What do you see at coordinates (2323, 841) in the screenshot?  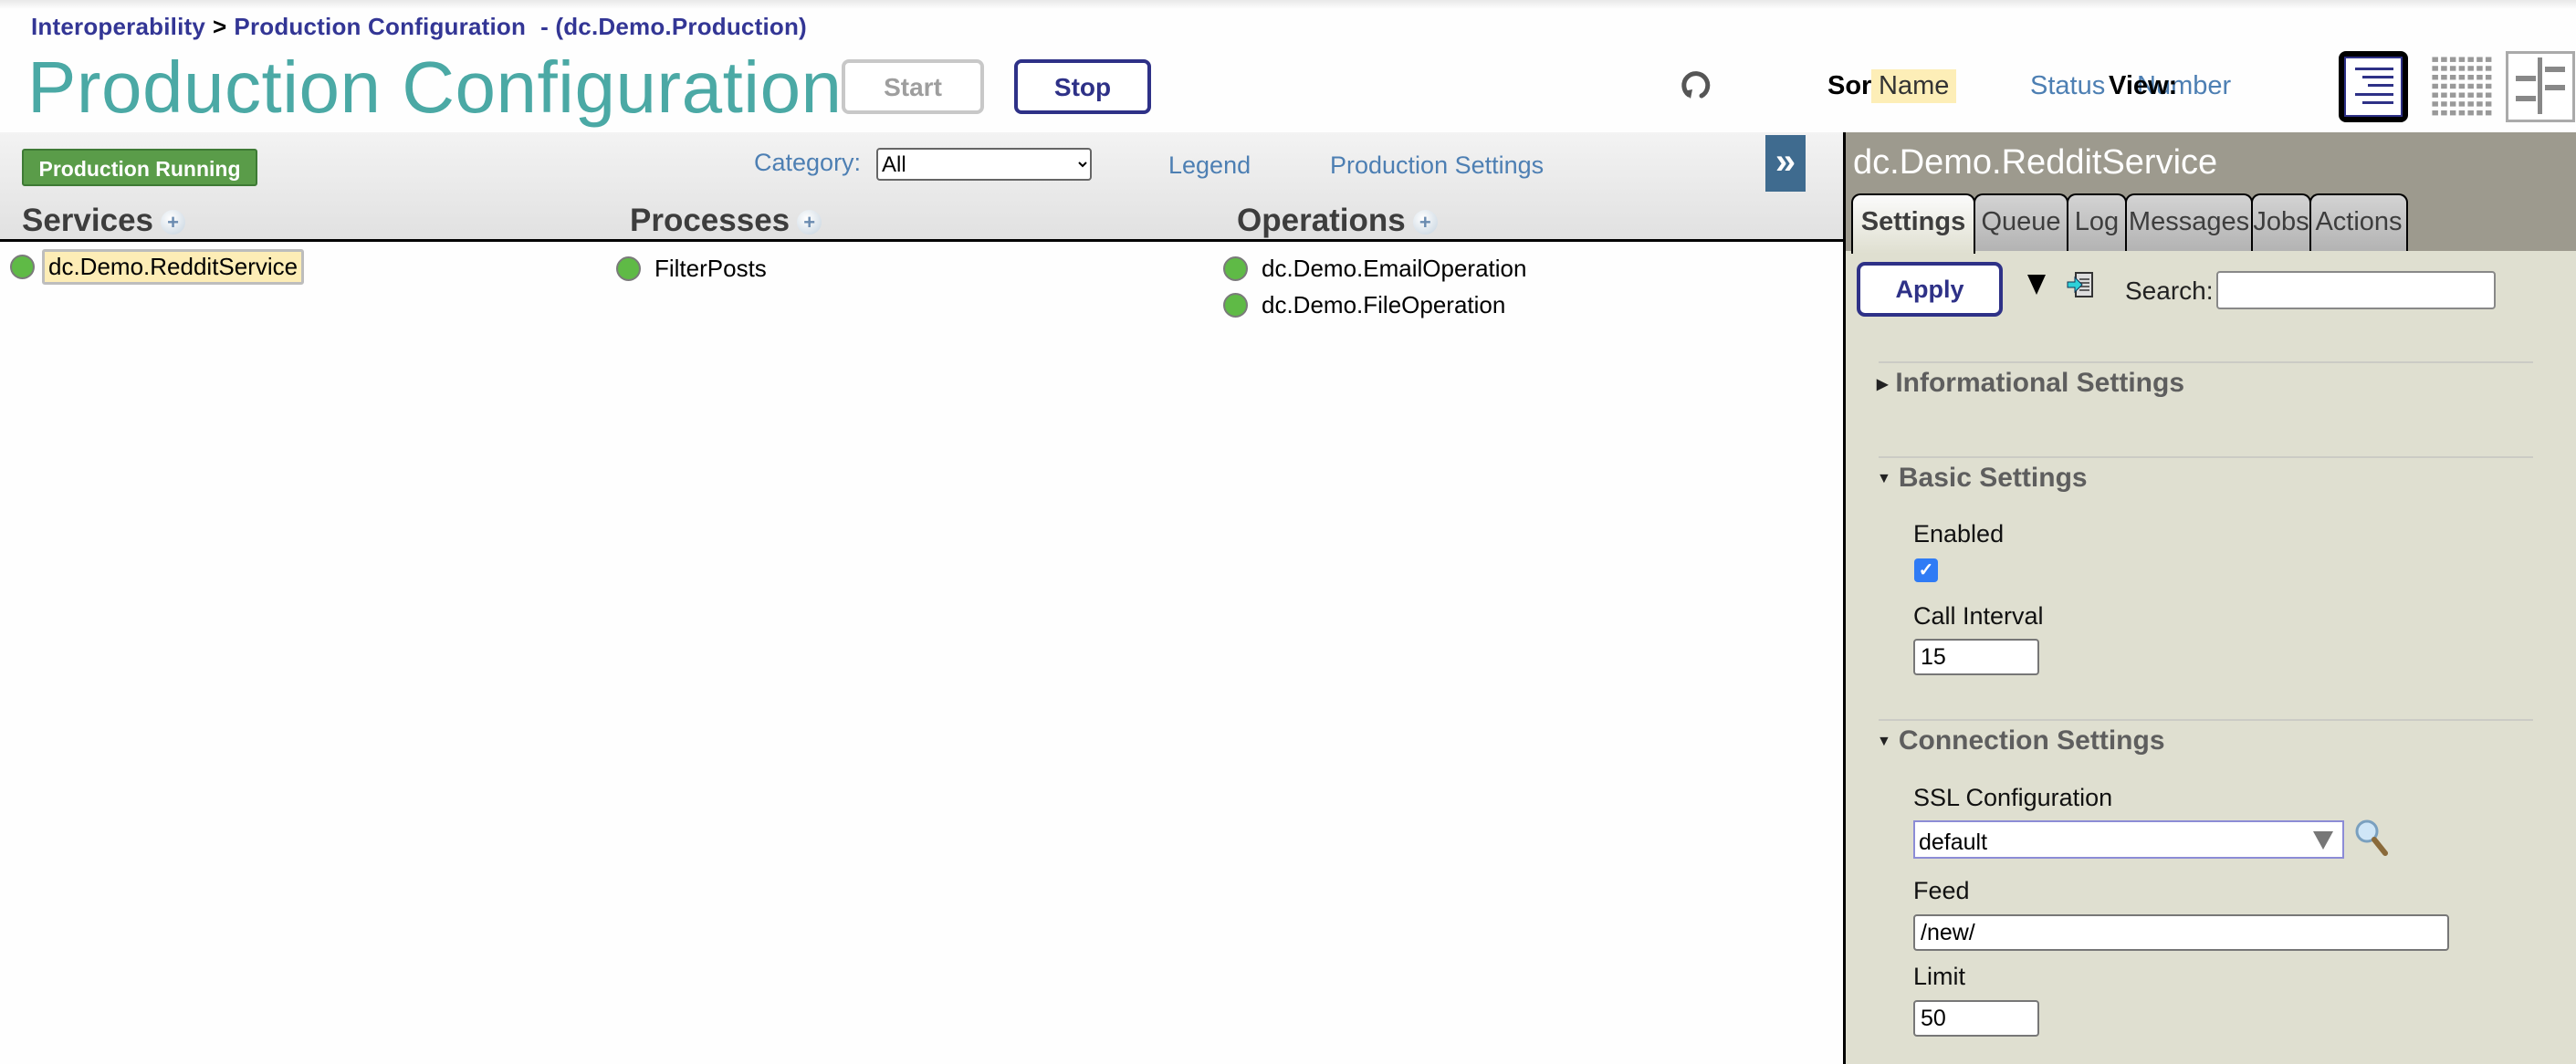 I see `dropdown-arrow-icon` at bounding box center [2323, 841].